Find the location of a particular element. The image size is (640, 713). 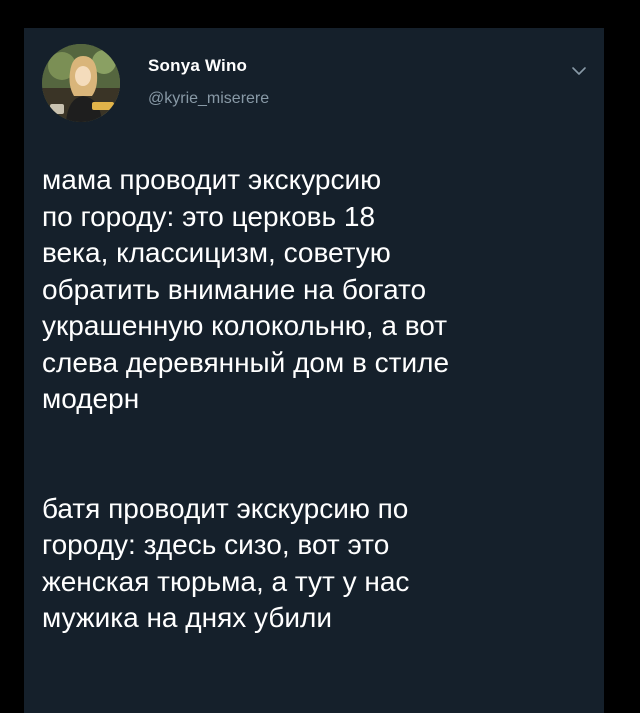

avatar is located at coordinates (81, 83).